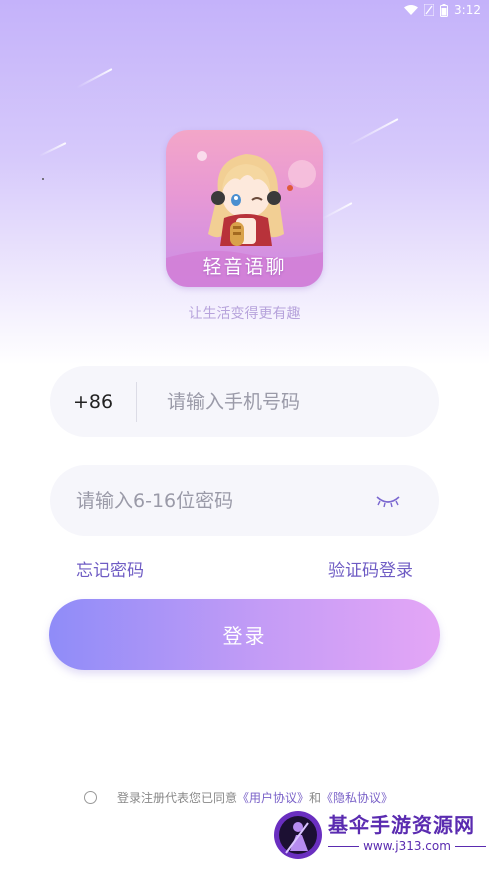 The image size is (489, 869). I want to click on battery-icon, so click(444, 10).